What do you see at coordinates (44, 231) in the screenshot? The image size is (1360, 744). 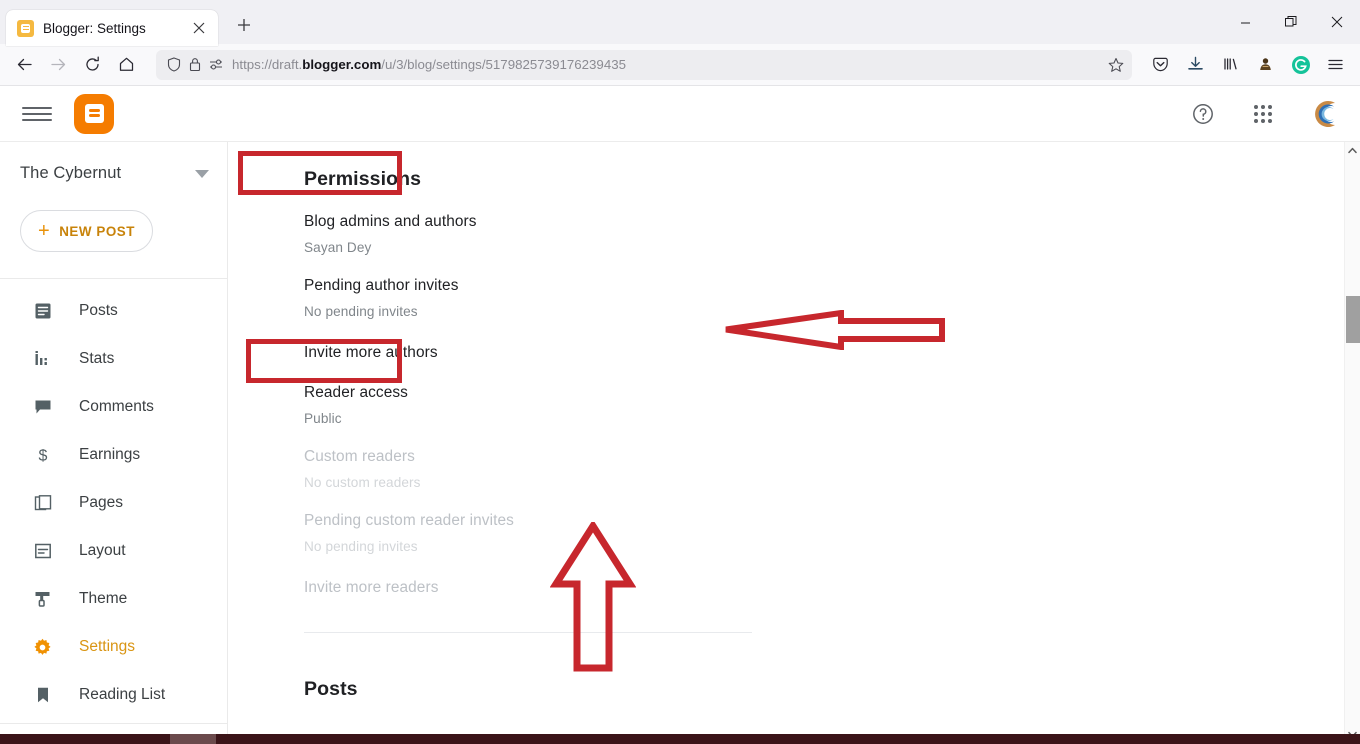 I see `plus-icon: +` at bounding box center [44, 231].